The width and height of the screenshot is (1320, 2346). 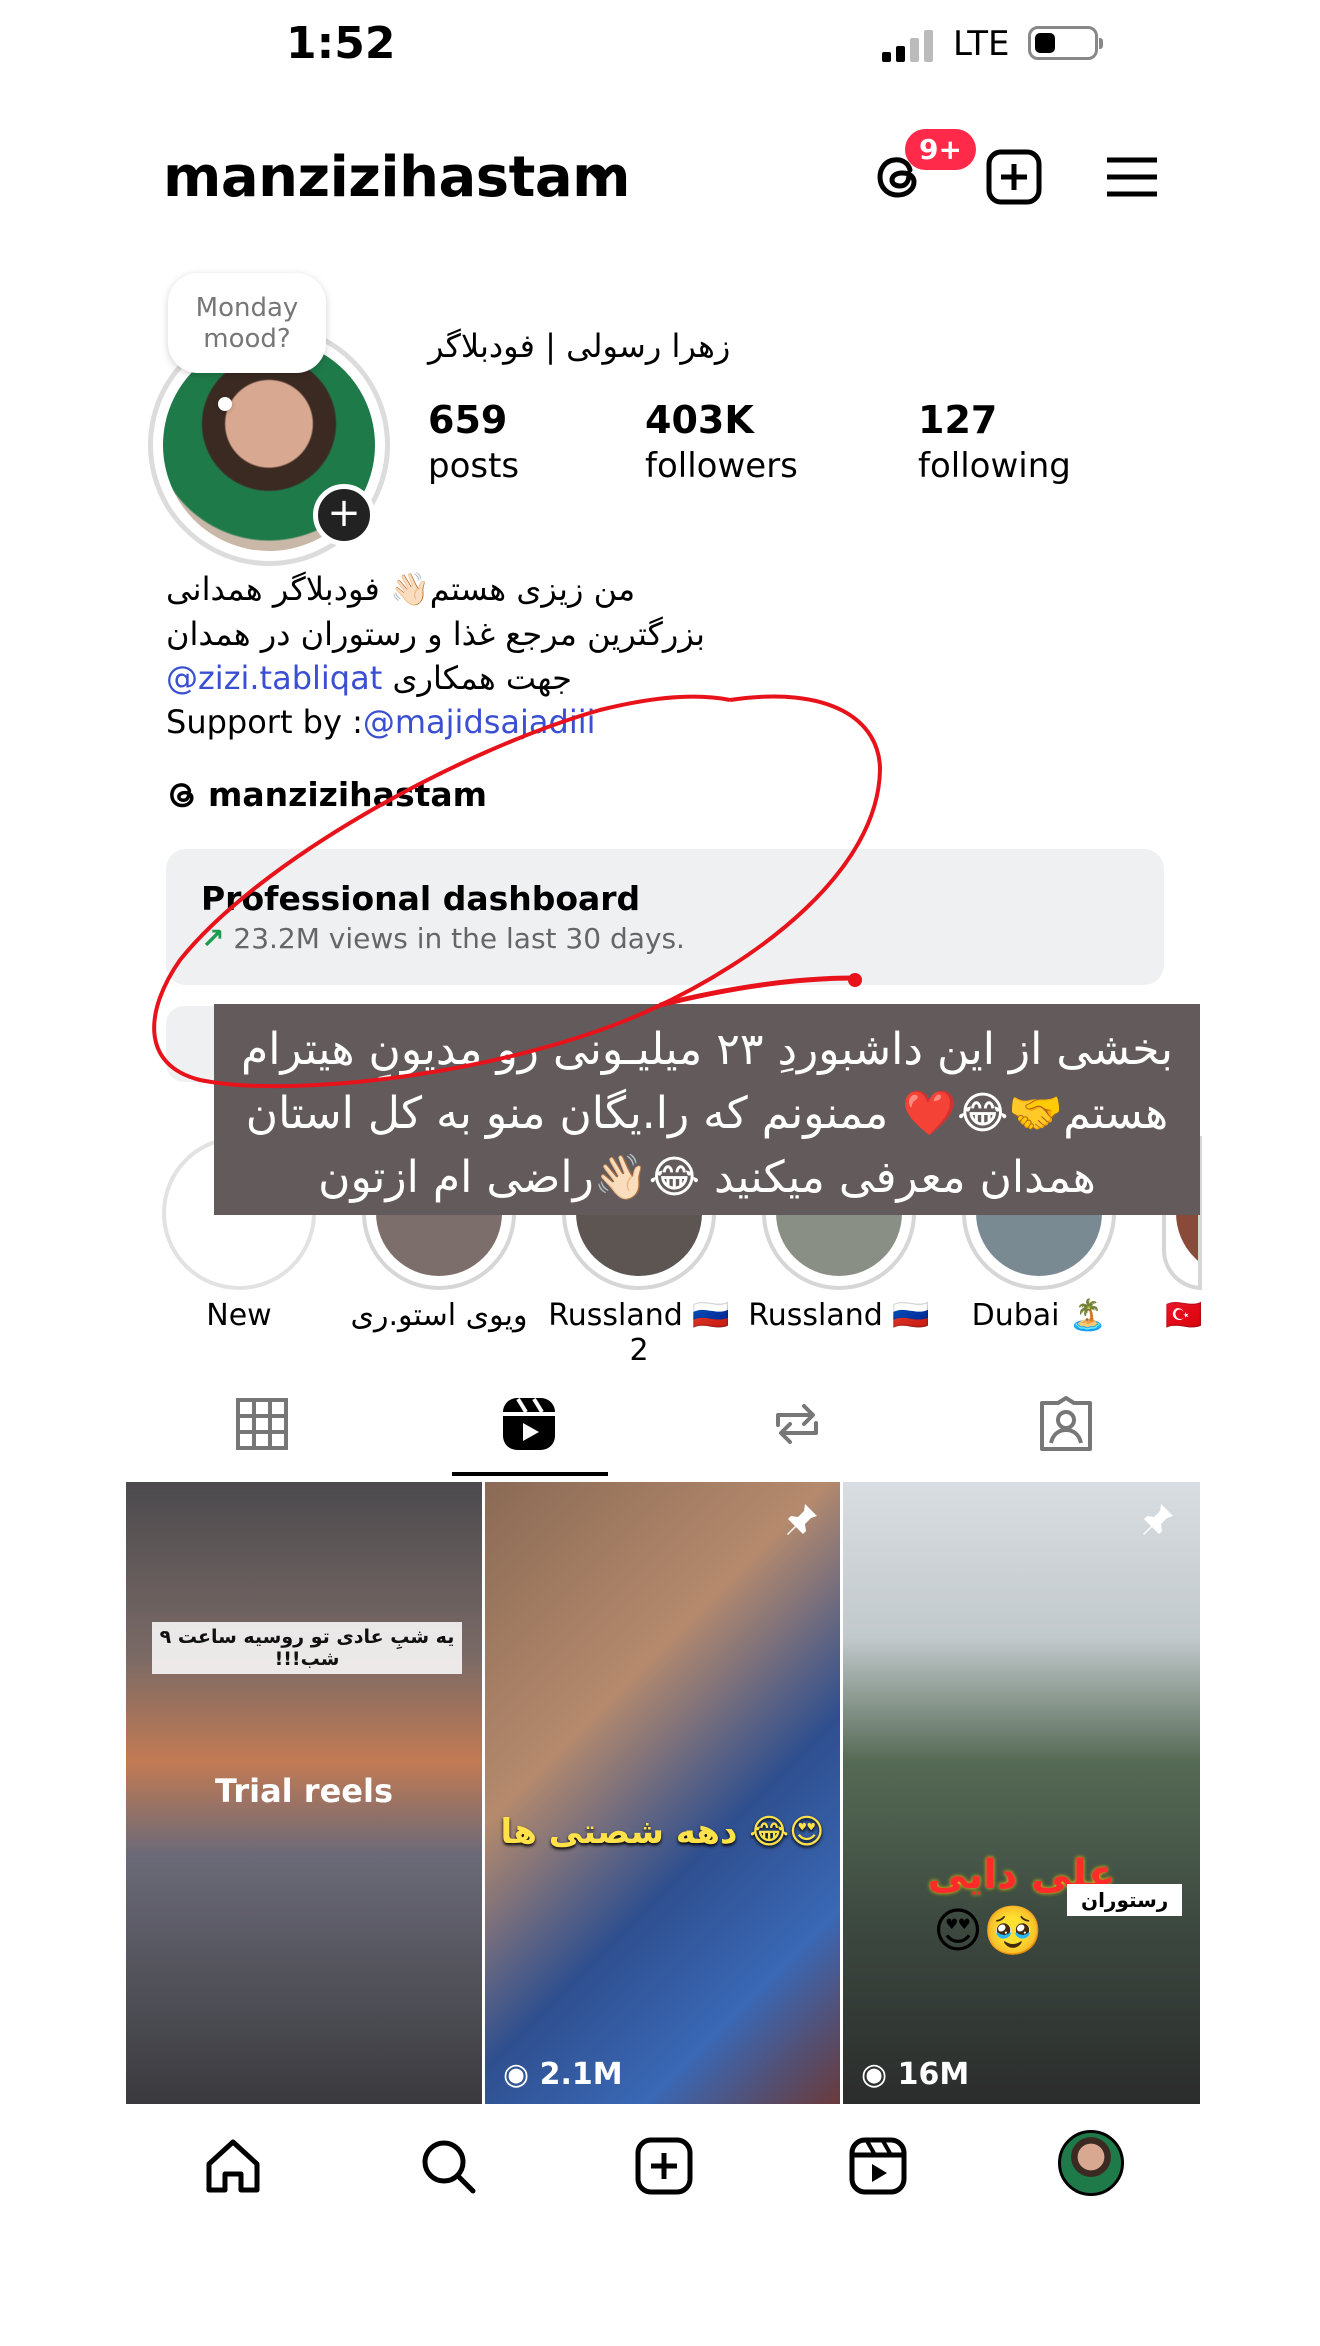 I want to click on home-icon, so click(x=233, y=2166).